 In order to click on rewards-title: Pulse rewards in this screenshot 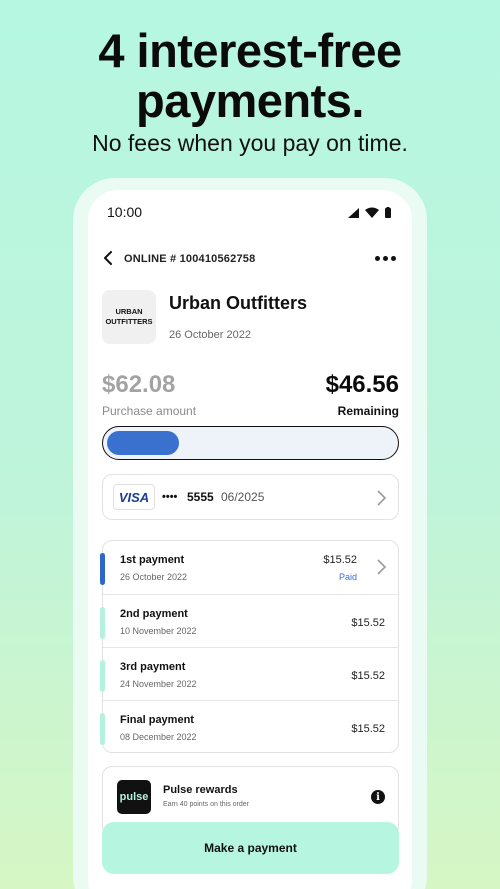, I will do `click(200, 790)`.